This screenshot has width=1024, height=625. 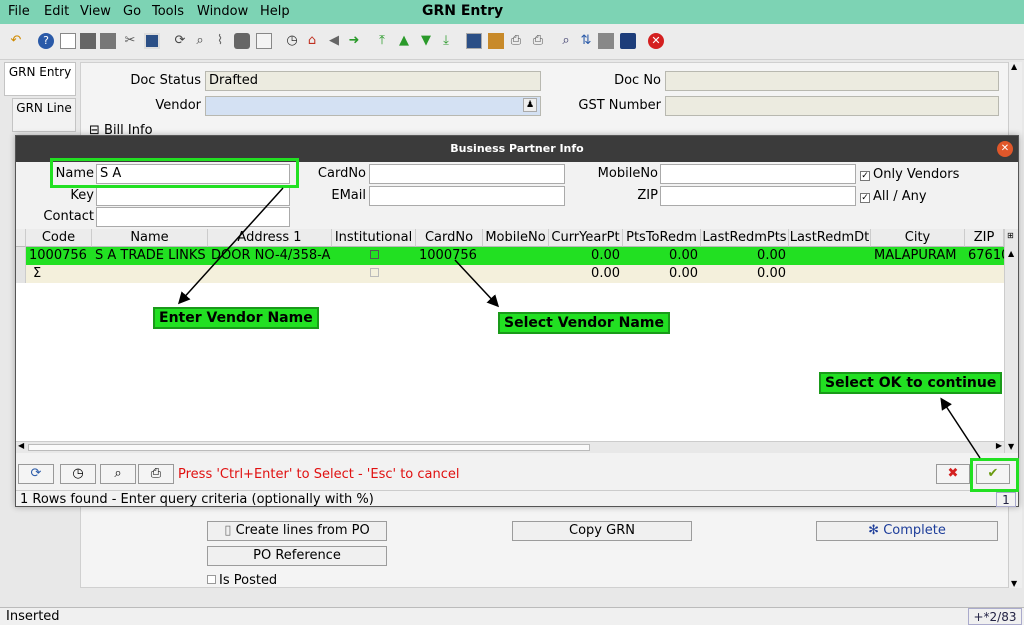 What do you see at coordinates (178, 105) in the screenshot?
I see `vendor-label: Vendor` at bounding box center [178, 105].